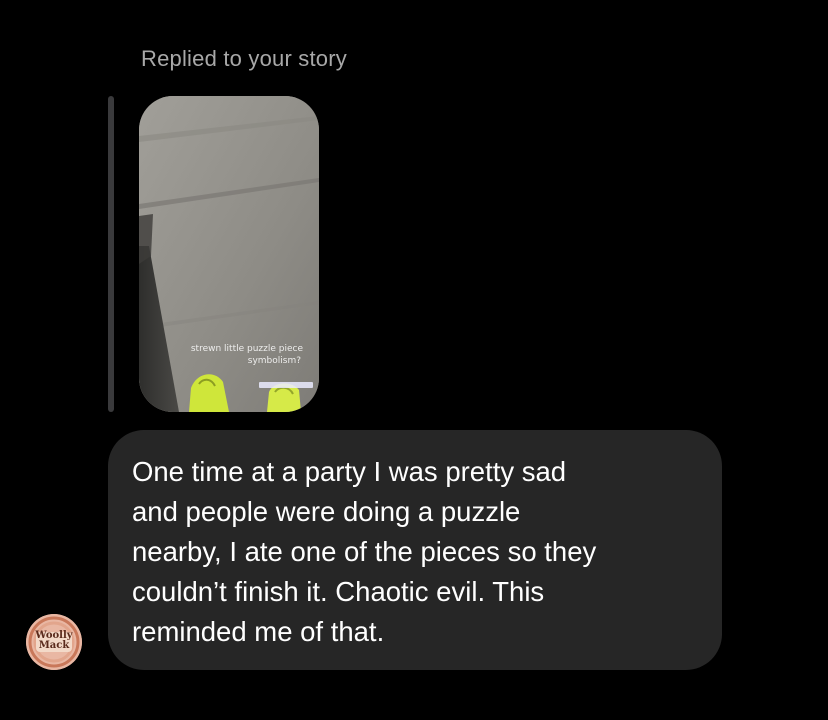 This screenshot has width=828, height=720. I want to click on avatar-text: Woolly Mack, so click(54, 640).